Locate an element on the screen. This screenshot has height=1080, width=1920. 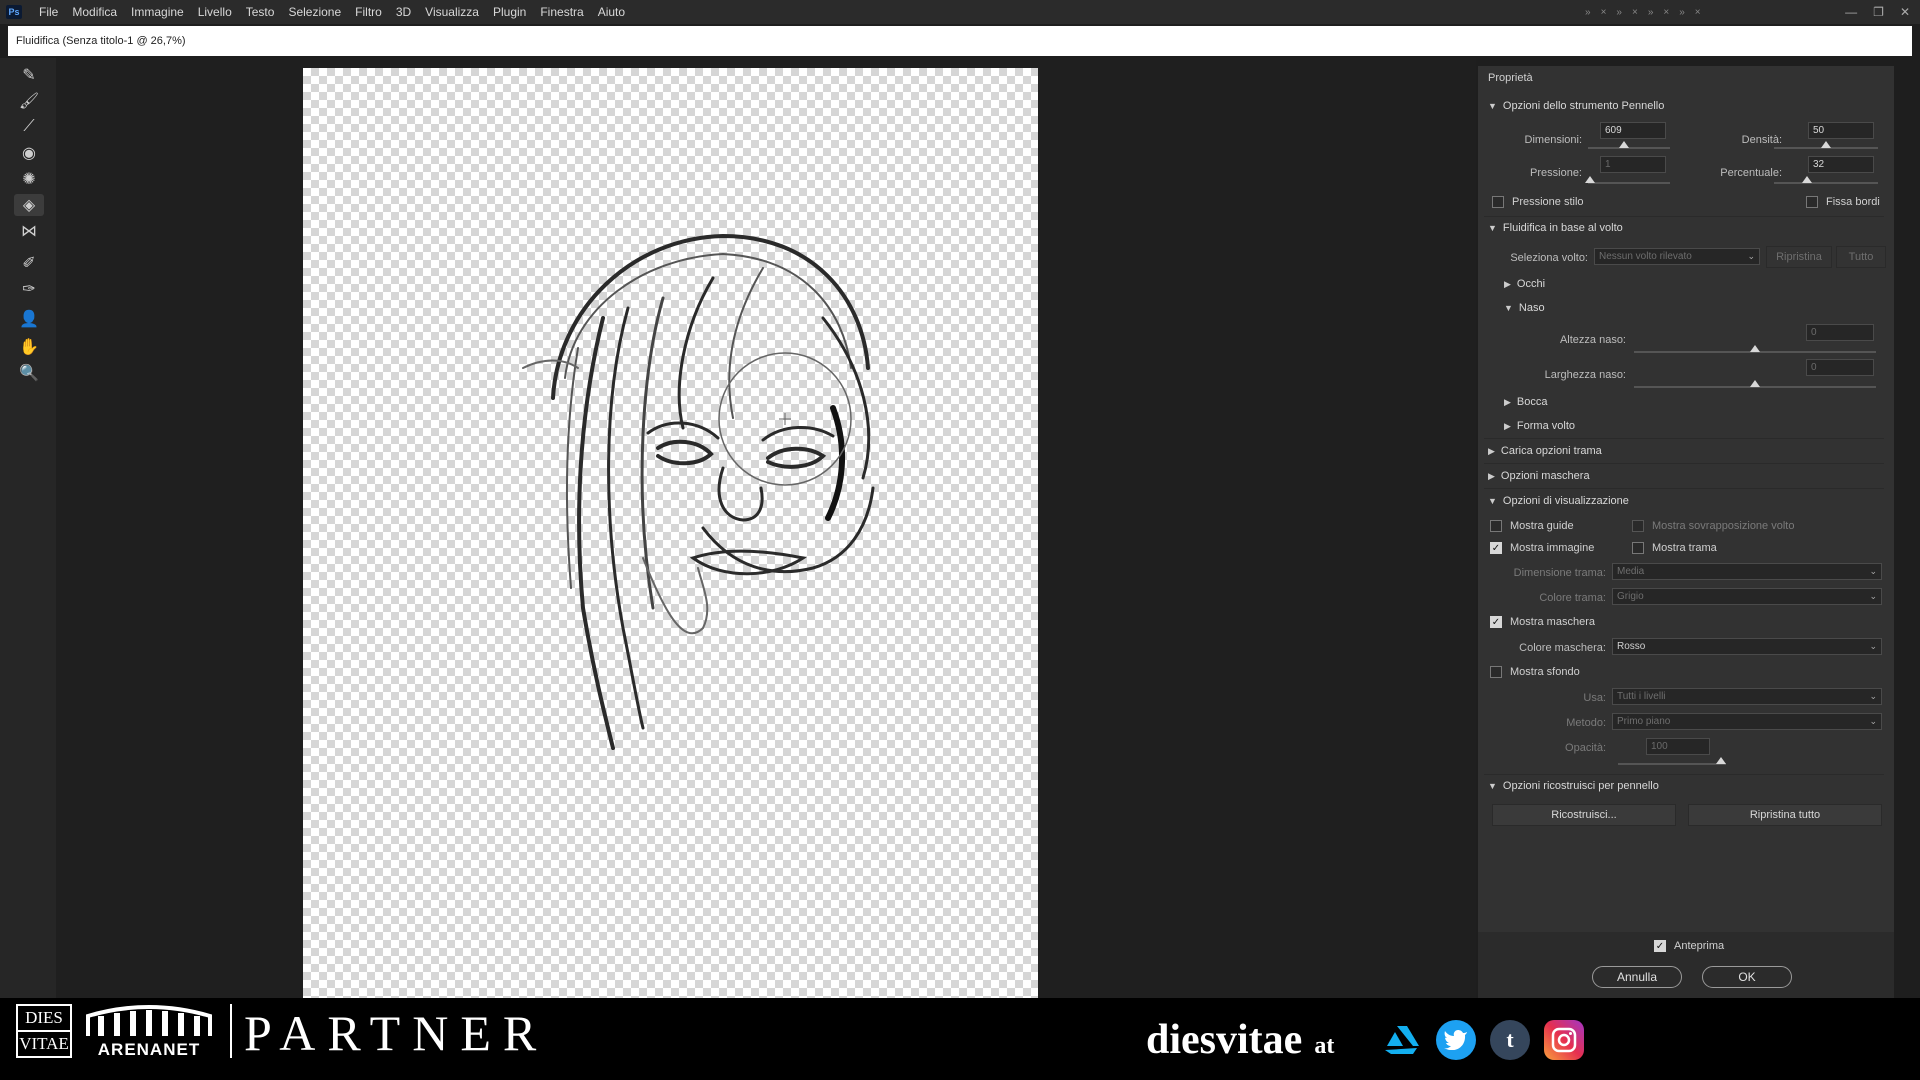
partner-text: PARTNER is located at coordinates (396, 1033).